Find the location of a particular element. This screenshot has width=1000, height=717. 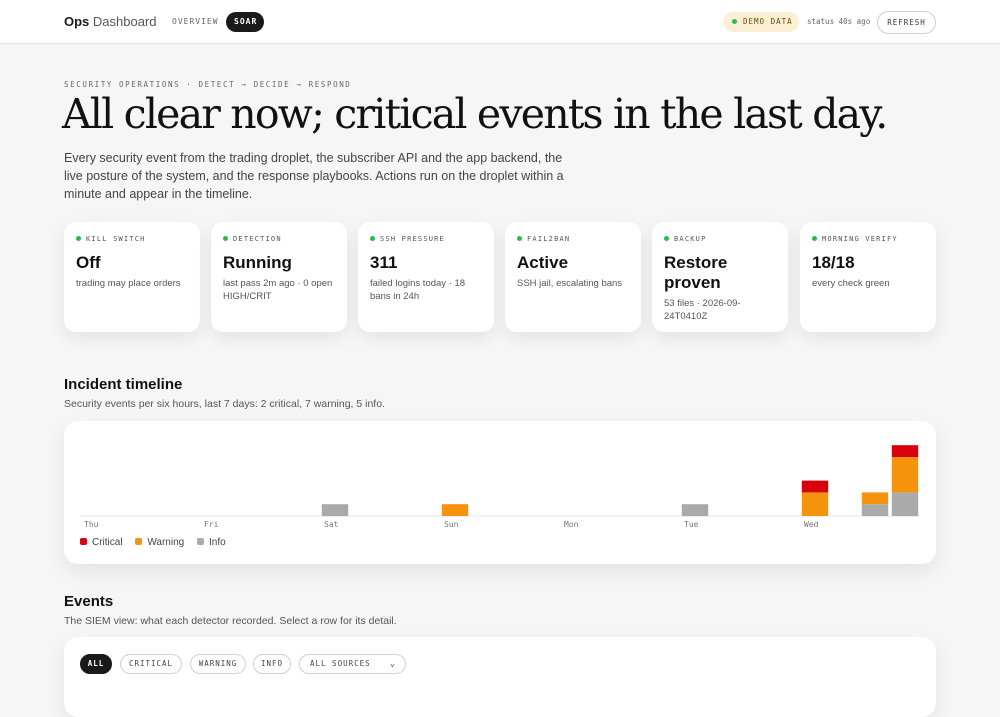

x-tick-label: Sat is located at coordinates (331, 524).